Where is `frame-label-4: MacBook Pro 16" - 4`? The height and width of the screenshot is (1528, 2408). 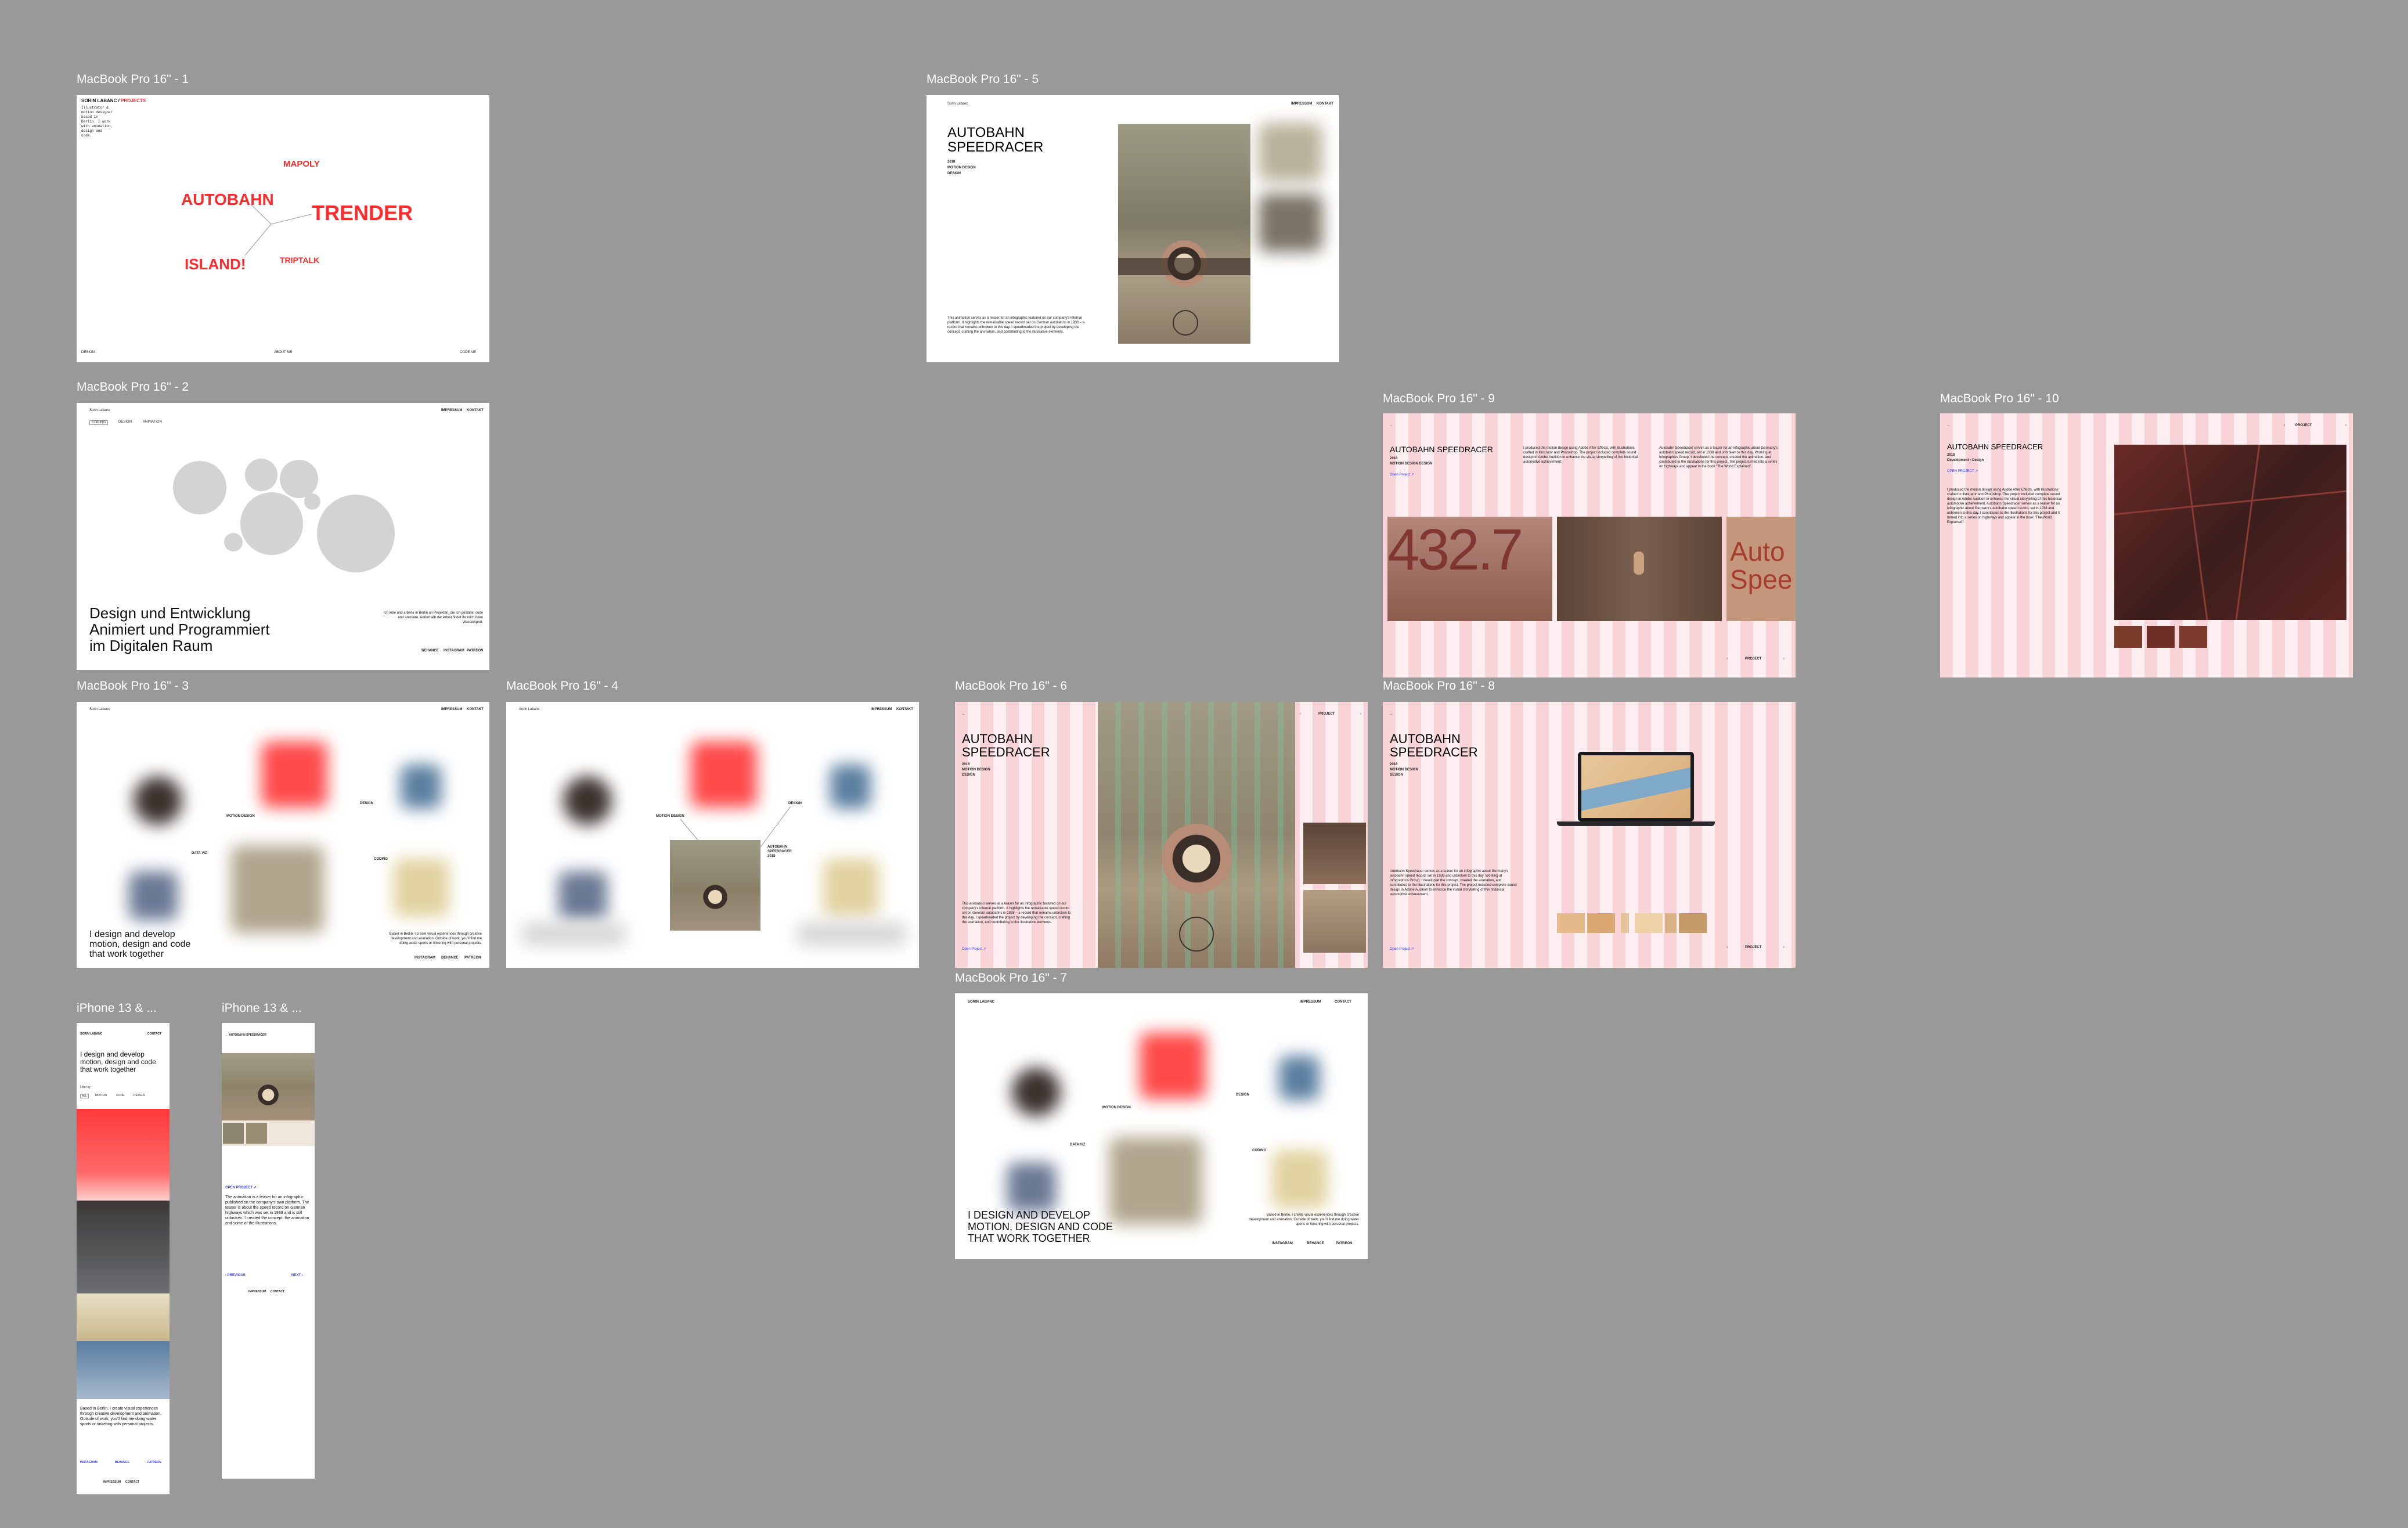 frame-label-4: MacBook Pro 16" - 4 is located at coordinates (562, 686).